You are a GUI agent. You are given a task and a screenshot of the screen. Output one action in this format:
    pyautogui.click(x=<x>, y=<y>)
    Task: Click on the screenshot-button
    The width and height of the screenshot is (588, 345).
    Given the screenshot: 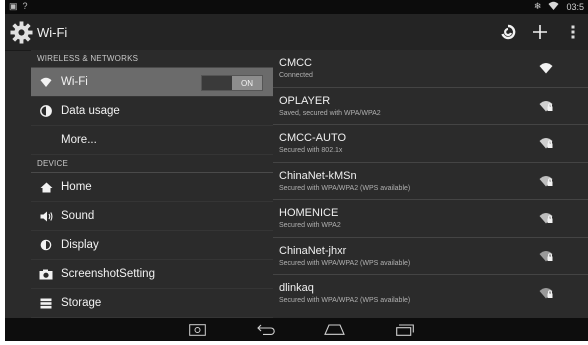 What is the action you would take?
    pyautogui.click(x=197, y=329)
    